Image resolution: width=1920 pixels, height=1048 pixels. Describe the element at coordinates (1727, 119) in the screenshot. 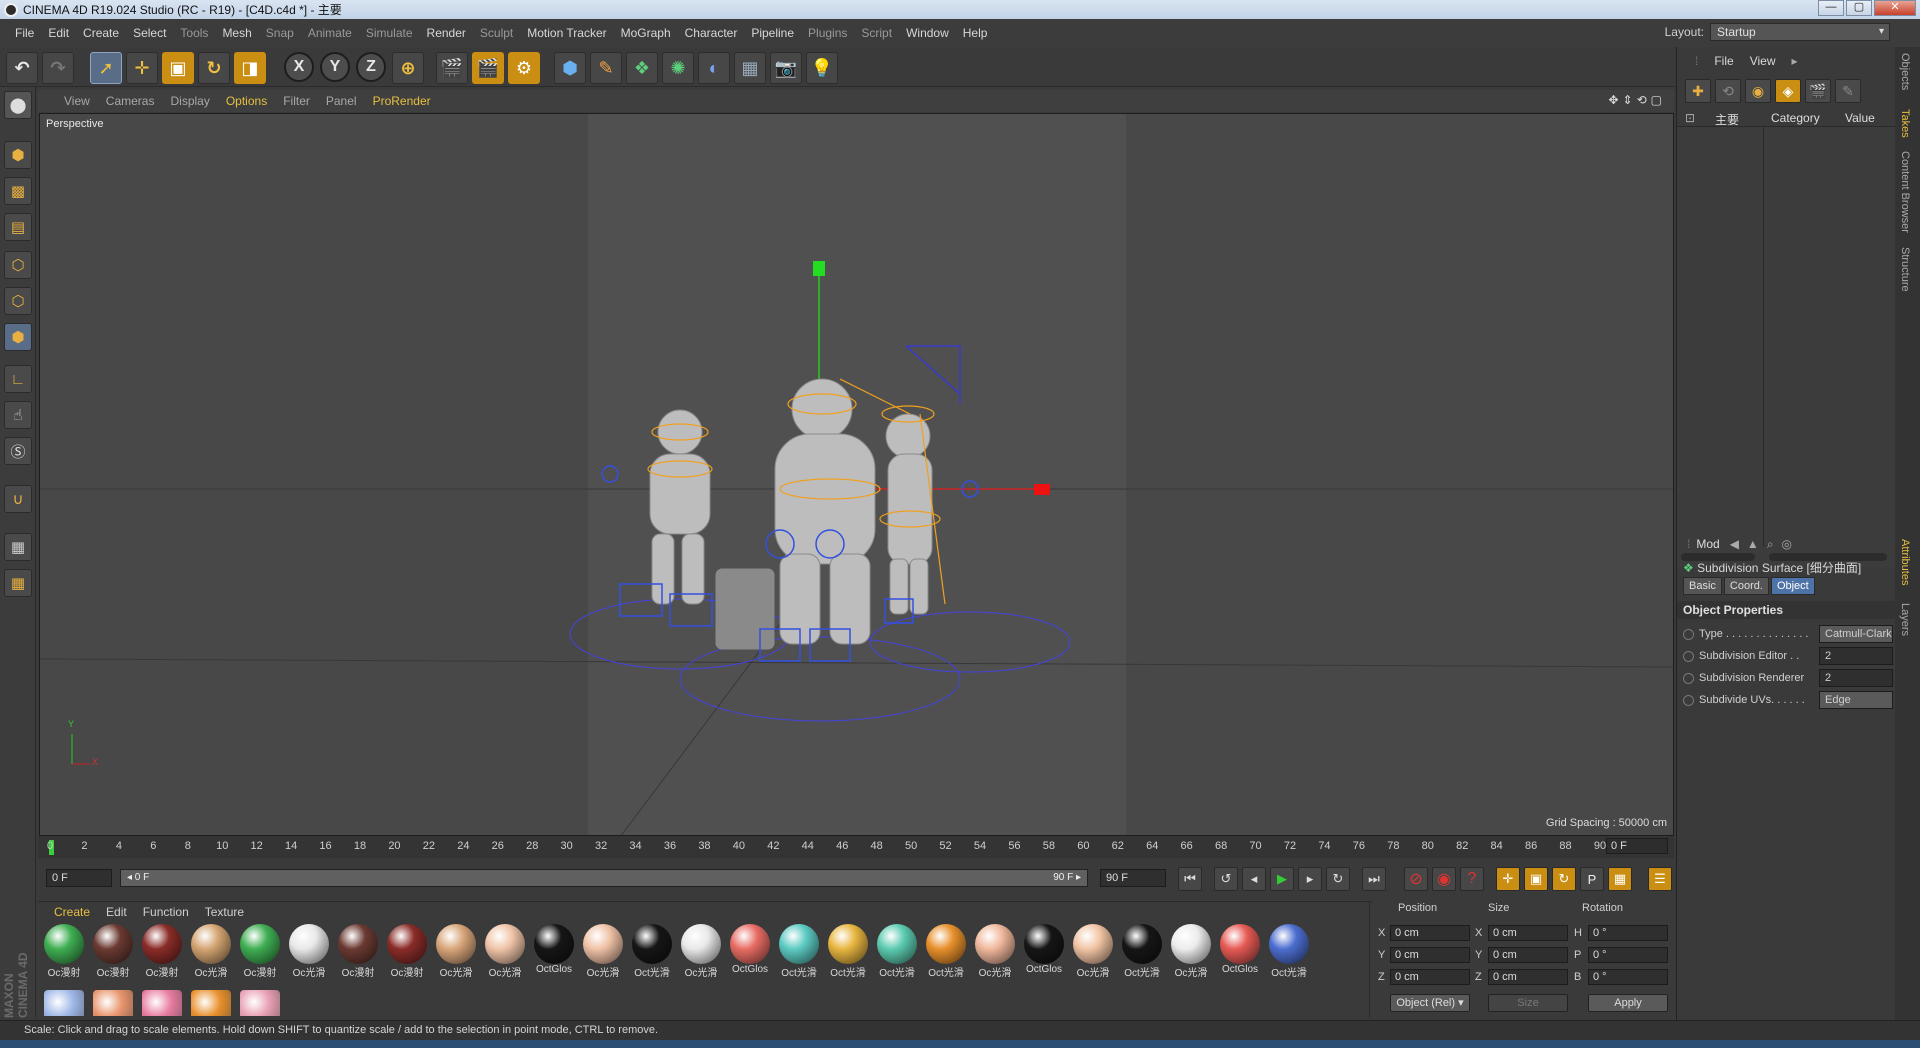

I see `take-root-name: 主要` at that location.